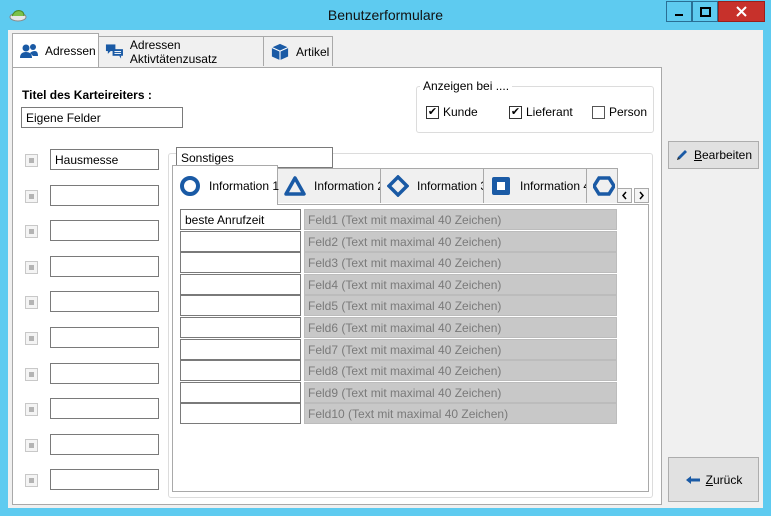 The image size is (771, 516). What do you see at coordinates (460, 219) in the screenshot?
I see `field-description-1: Feld1 (Text mit maximal 40 Zeichen)` at bounding box center [460, 219].